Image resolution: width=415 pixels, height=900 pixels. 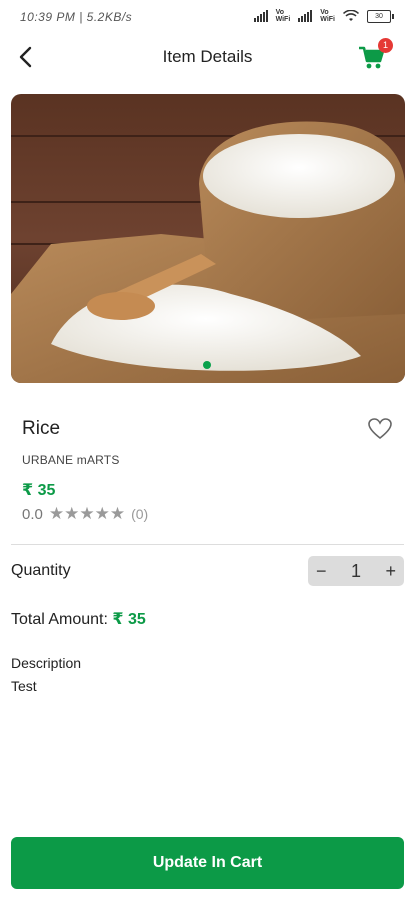 What do you see at coordinates (207, 18) in the screenshot?
I see `status-bar: 10:39 PM | 5.2KB/s Vo WiFi Vo WiFi 30` at bounding box center [207, 18].